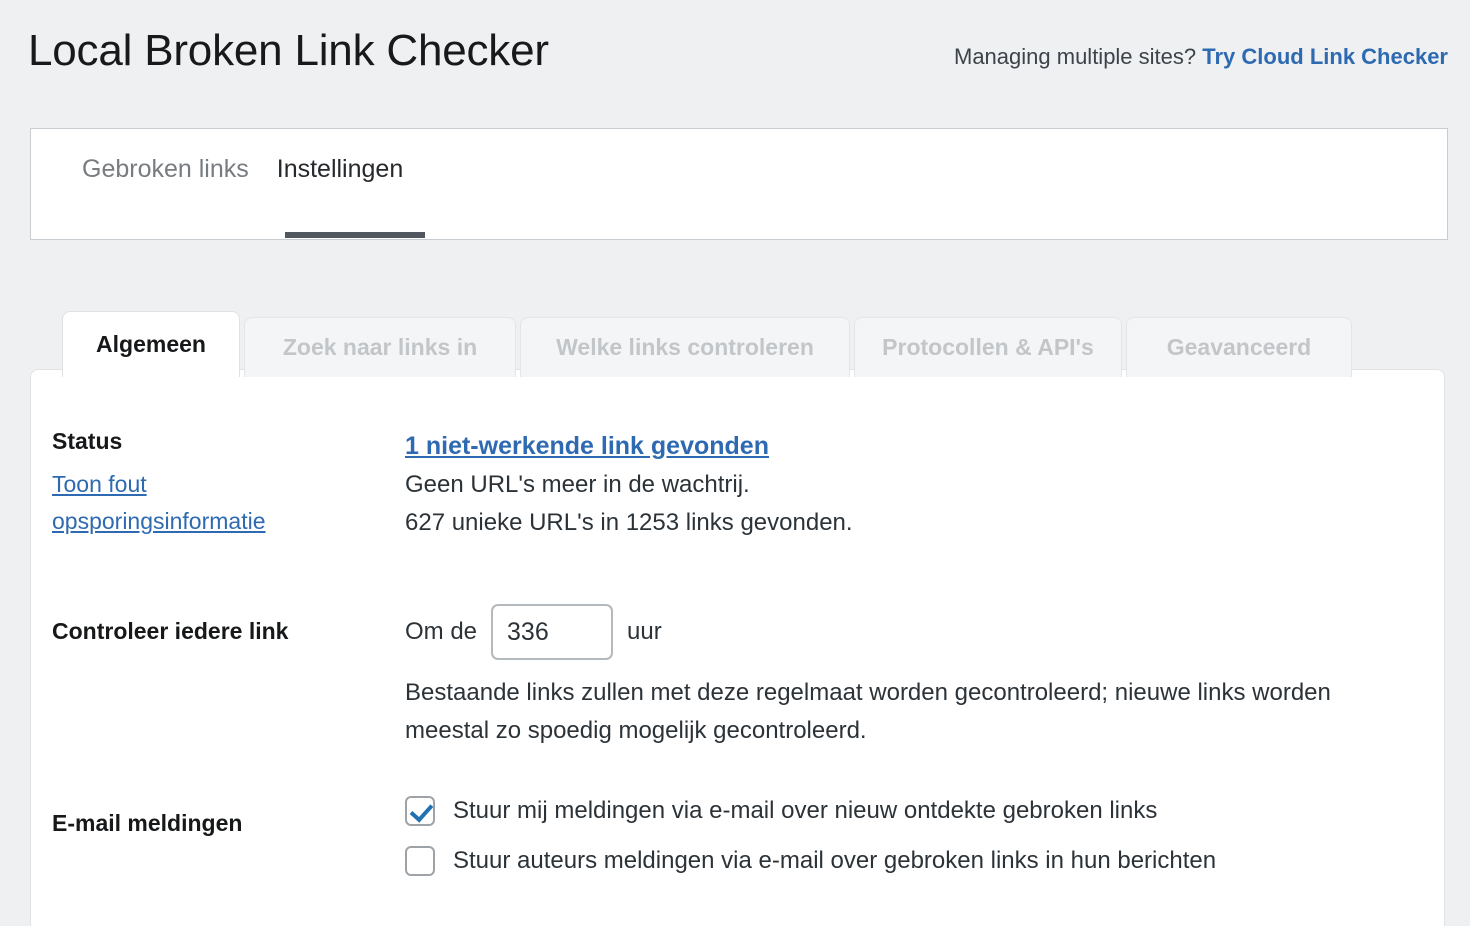 This screenshot has width=1470, height=926. What do you see at coordinates (629, 446) in the screenshot?
I see `broken-links-found-link: 1 niet-werkende link gevonden` at bounding box center [629, 446].